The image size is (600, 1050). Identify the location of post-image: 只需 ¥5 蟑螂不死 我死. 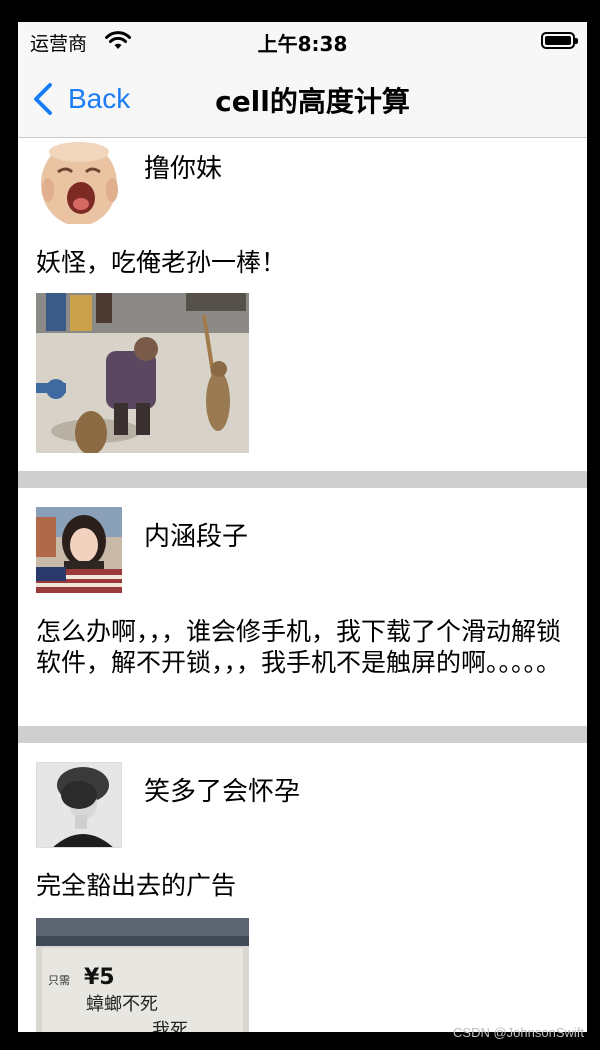
(142, 975).